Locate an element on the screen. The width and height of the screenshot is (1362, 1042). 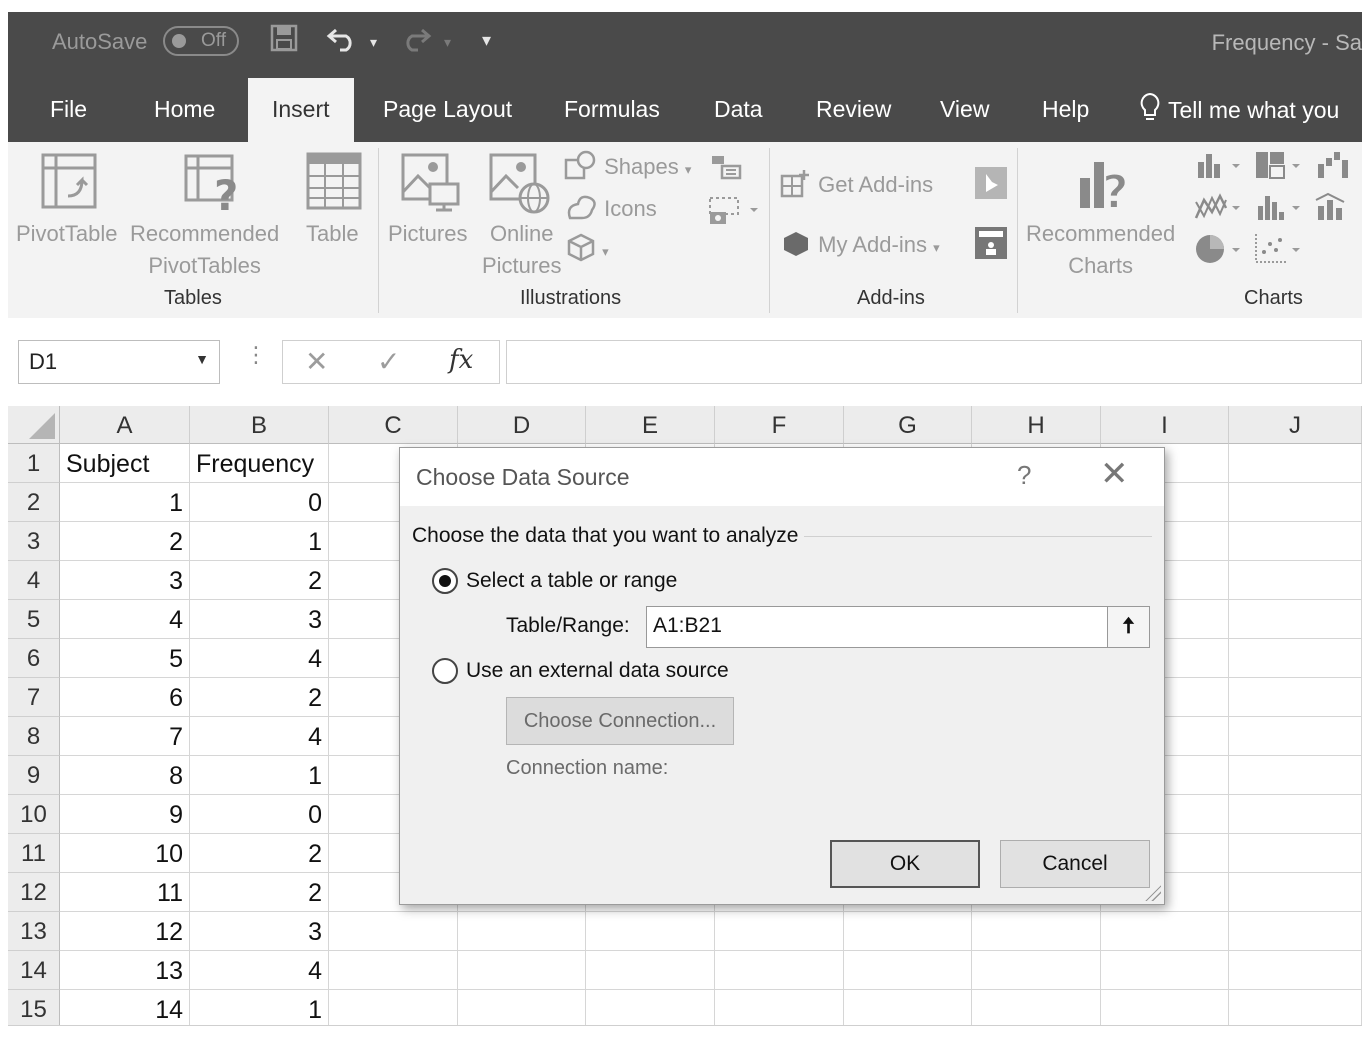
online-pictures-button: Online Pictures is located at coordinates (521, 250).